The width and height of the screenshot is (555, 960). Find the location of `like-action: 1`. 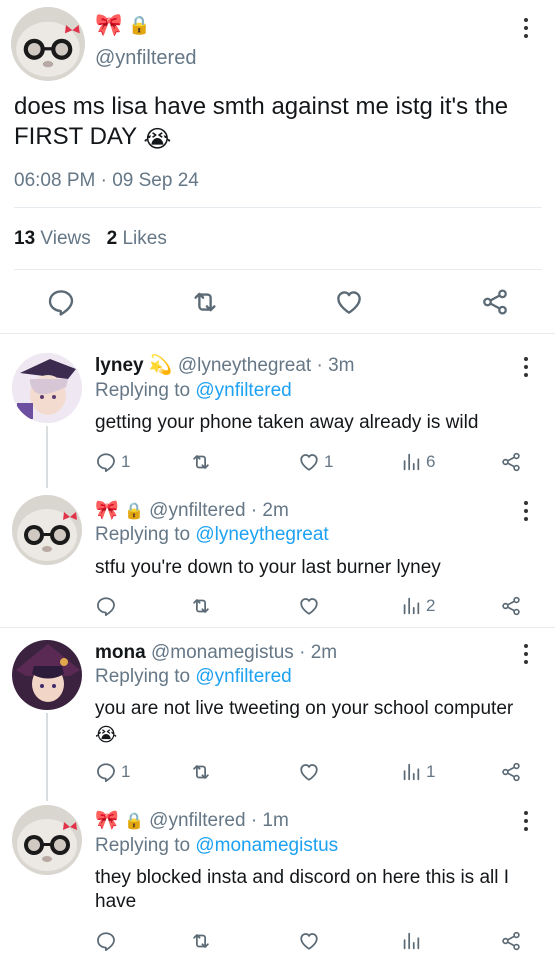

like-action: 1 is located at coordinates (315, 462).